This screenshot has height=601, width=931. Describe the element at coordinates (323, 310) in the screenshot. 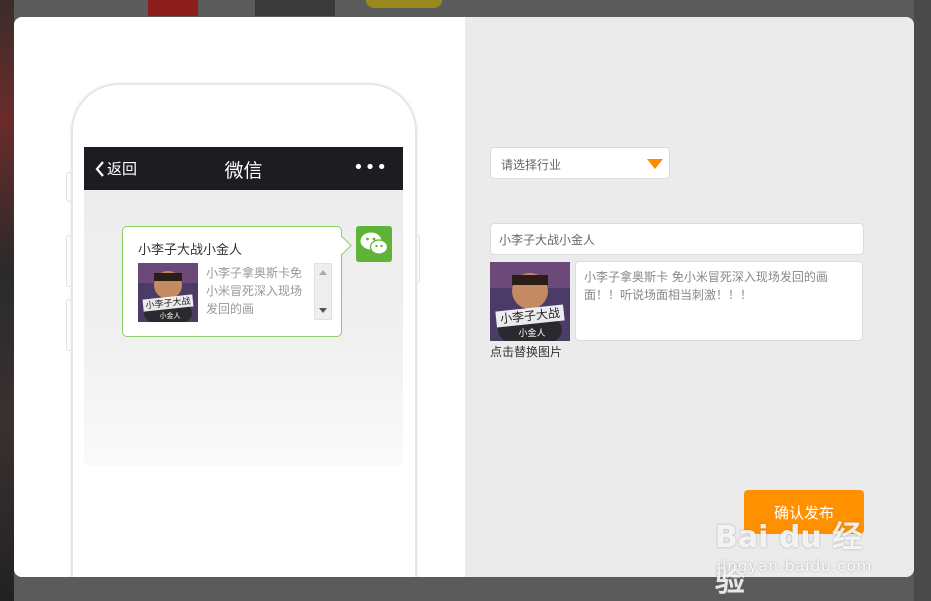

I see `scroll-down-icon` at that location.